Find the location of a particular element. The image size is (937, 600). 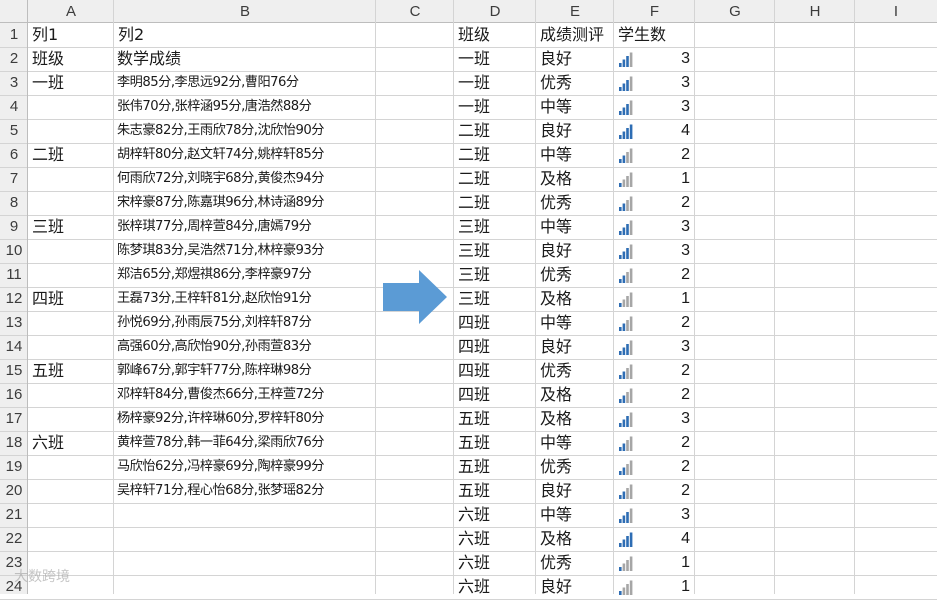

column-header-h: H is located at coordinates (815, 11).